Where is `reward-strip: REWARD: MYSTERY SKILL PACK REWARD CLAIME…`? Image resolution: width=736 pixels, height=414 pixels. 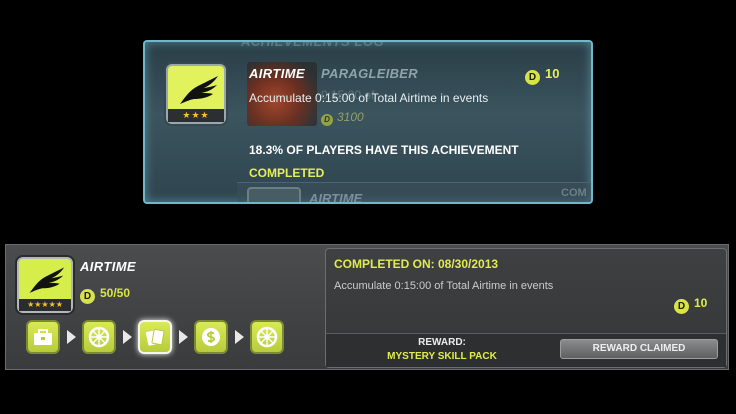 reward-strip: REWARD: MYSTERY SKILL PACK REWARD CLAIME… is located at coordinates (526, 350).